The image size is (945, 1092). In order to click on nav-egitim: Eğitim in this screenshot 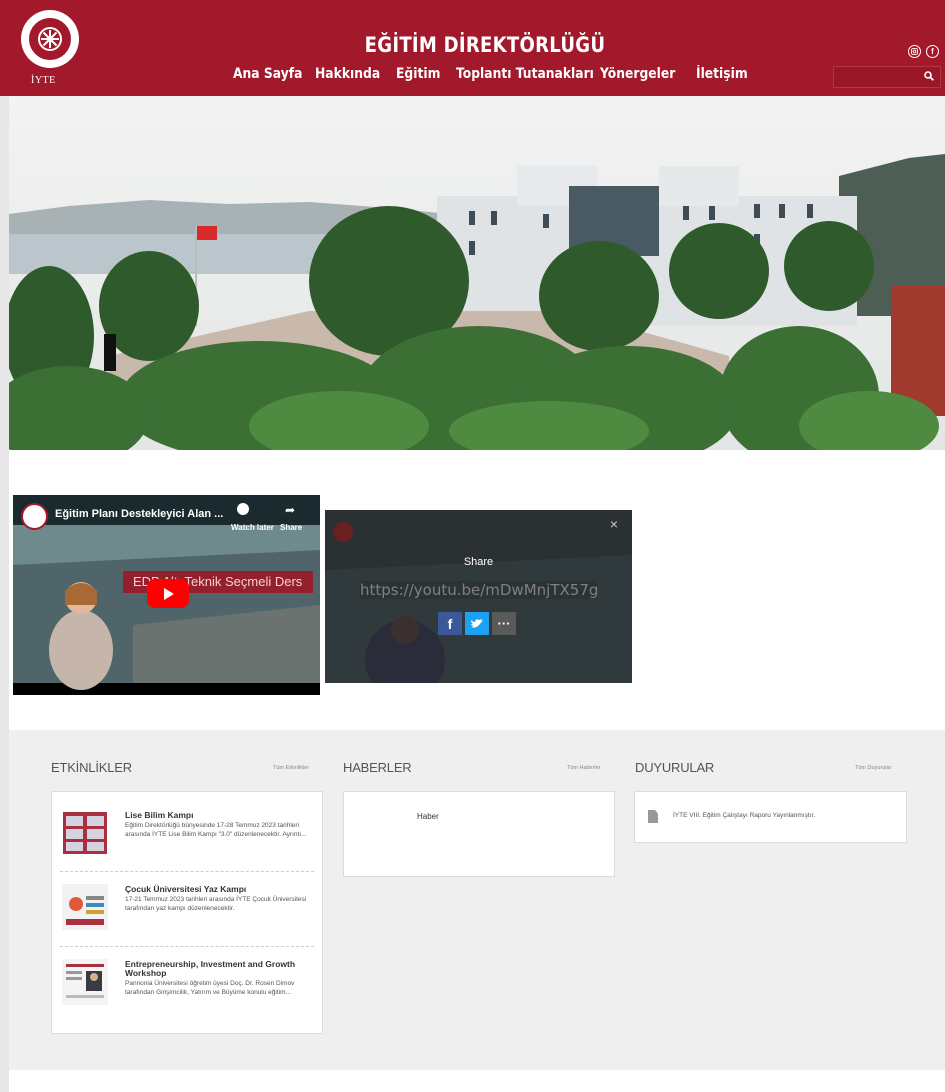, I will do `click(418, 74)`.